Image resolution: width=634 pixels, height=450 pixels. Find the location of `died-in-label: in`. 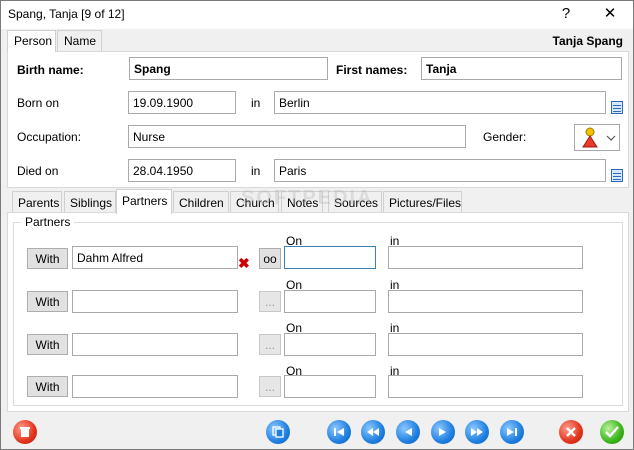

died-in-label: in is located at coordinates (256, 171).